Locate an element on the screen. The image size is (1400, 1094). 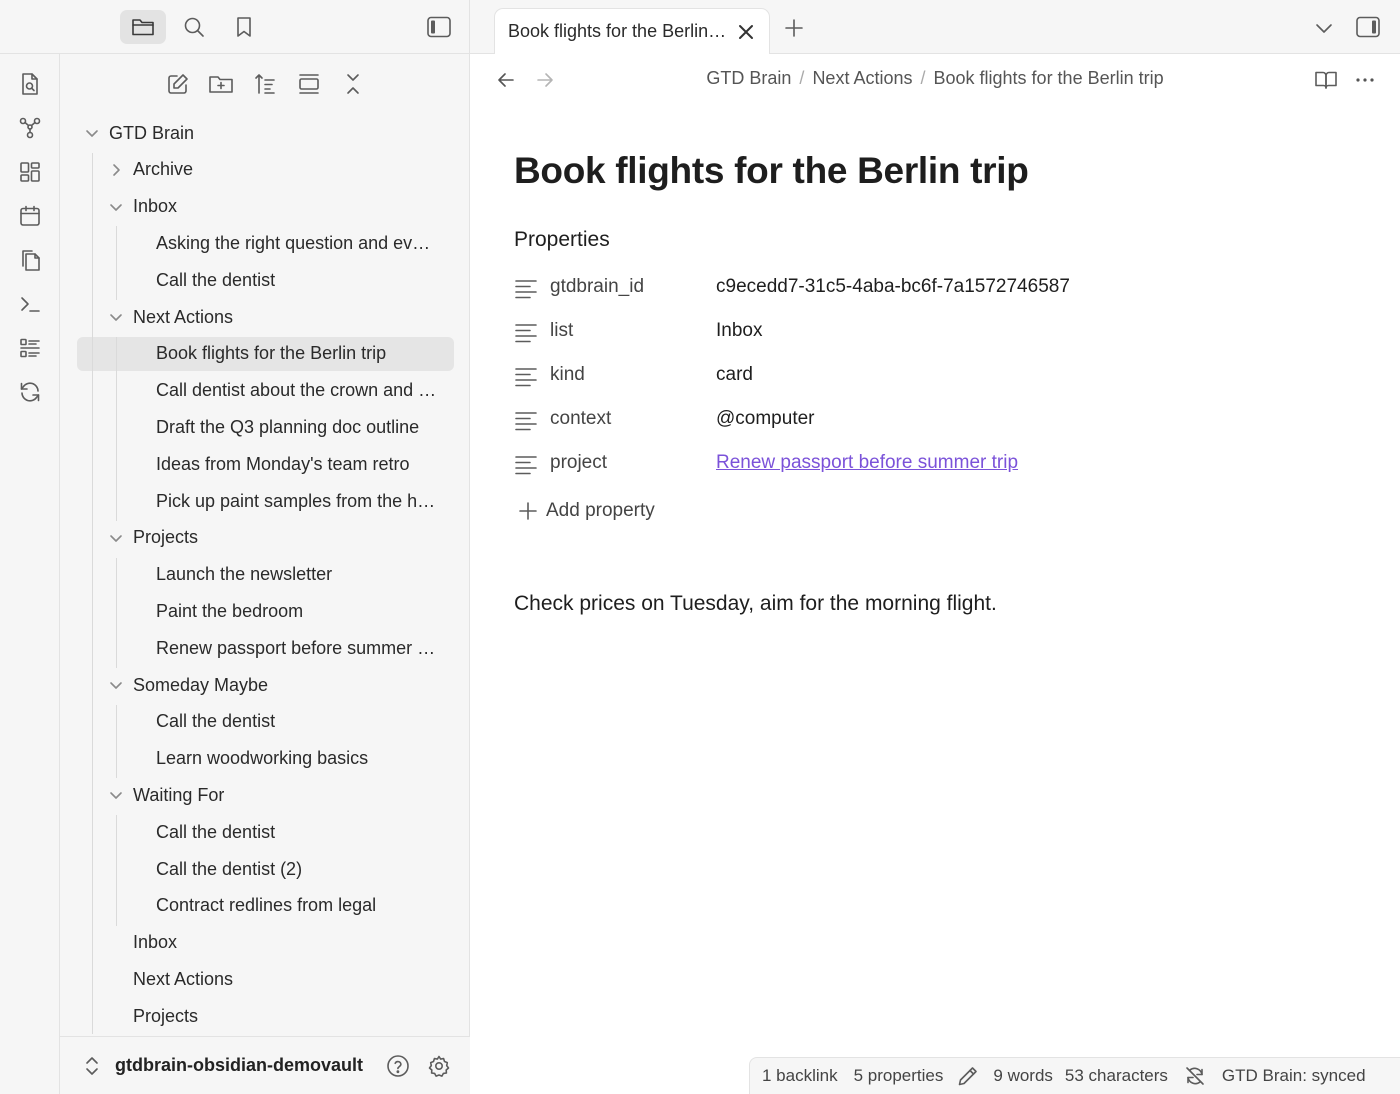
tab-bar: Book flights for the Berlin trip is located at coordinates (935, 27).